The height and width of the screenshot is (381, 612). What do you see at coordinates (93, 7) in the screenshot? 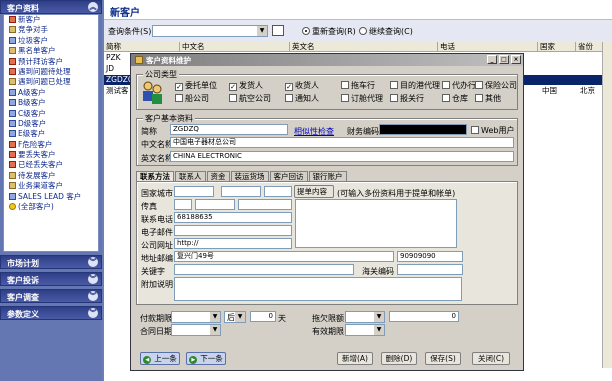
I see `chevron-up-icon: ︽` at bounding box center [93, 7].